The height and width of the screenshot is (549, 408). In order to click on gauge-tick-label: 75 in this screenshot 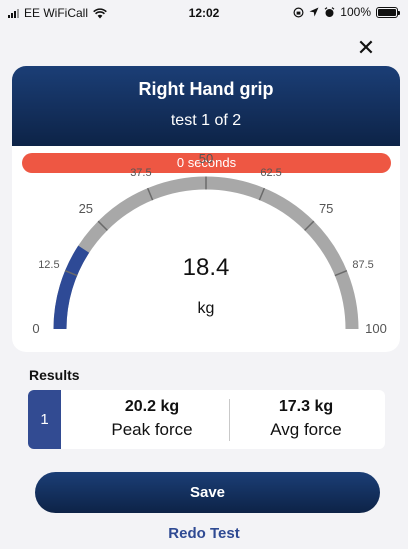, I will do `click(326, 208)`.